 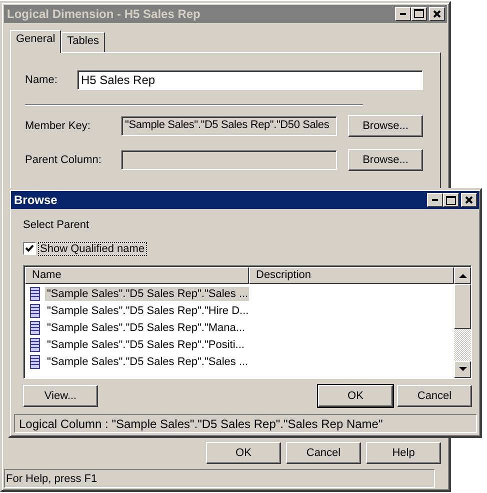 I want to click on member-key-field: "Sample Sales"."D5 Sales Rep"."D50 Sales, so click(x=229, y=126).